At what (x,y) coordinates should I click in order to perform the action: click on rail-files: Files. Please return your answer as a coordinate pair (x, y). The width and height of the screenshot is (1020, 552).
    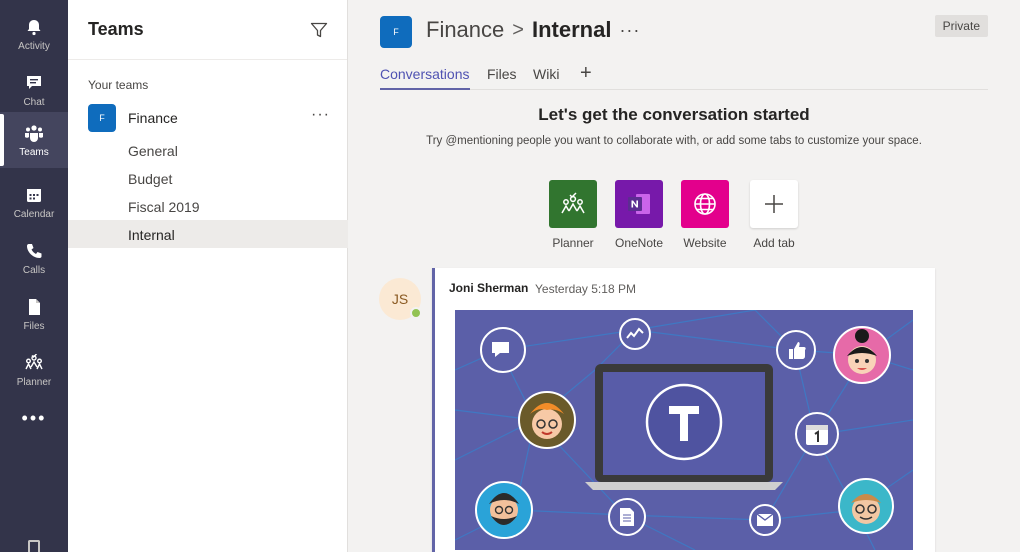
    Looking at the image, I should click on (34, 314).